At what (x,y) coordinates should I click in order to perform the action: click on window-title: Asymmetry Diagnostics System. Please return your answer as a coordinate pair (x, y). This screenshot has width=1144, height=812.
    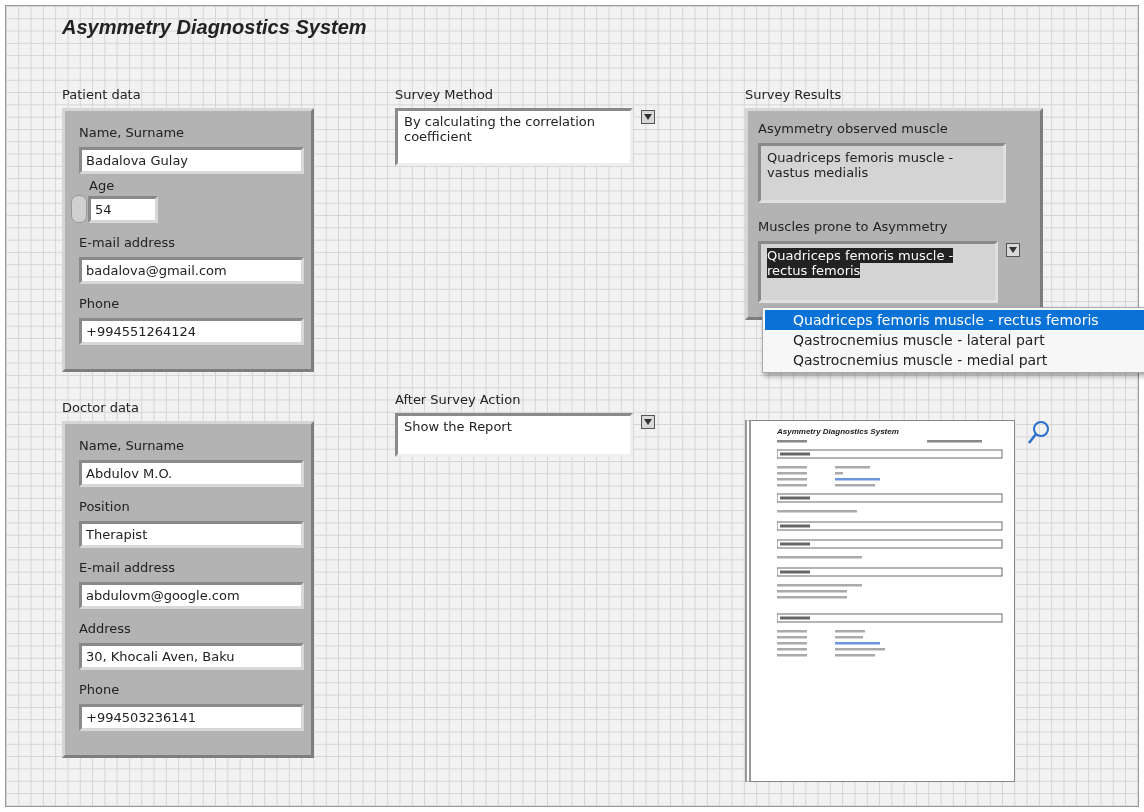
    Looking at the image, I should click on (214, 27).